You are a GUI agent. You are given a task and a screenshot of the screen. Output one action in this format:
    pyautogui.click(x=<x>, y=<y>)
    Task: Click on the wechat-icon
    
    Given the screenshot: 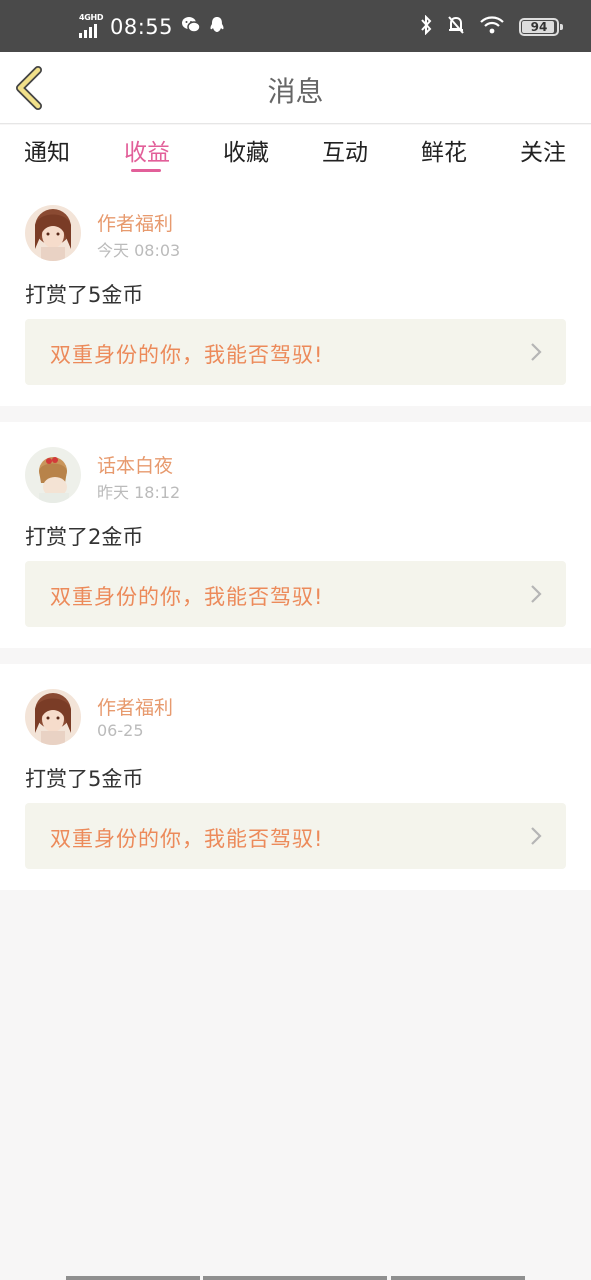 What is the action you would take?
    pyautogui.click(x=191, y=27)
    